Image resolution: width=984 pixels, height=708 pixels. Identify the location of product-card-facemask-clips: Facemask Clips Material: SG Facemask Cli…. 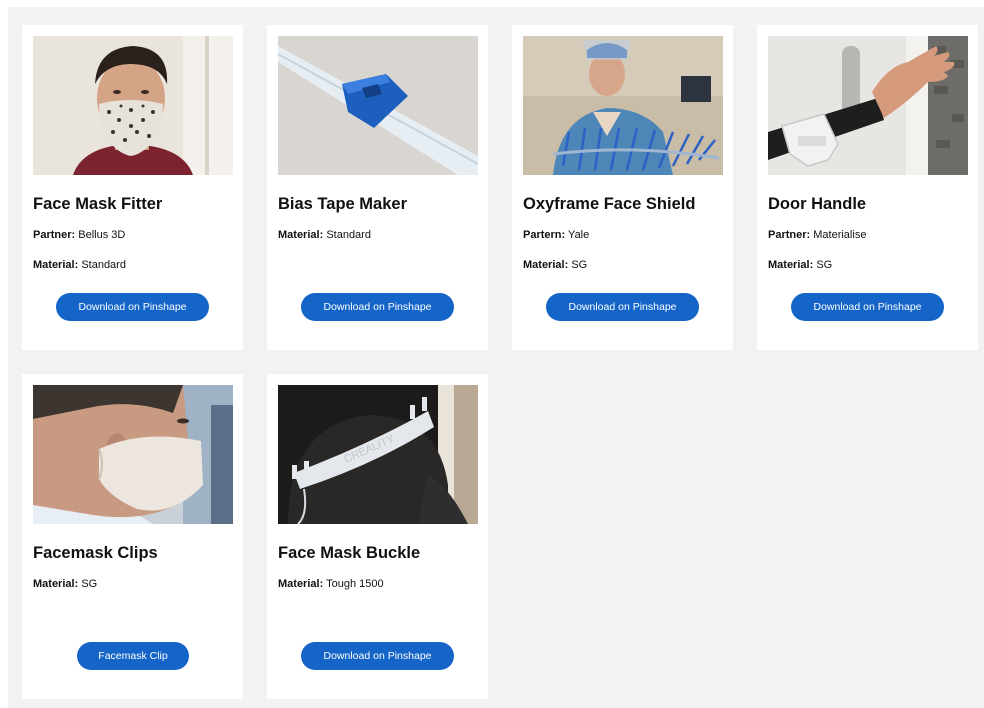
(132, 536).